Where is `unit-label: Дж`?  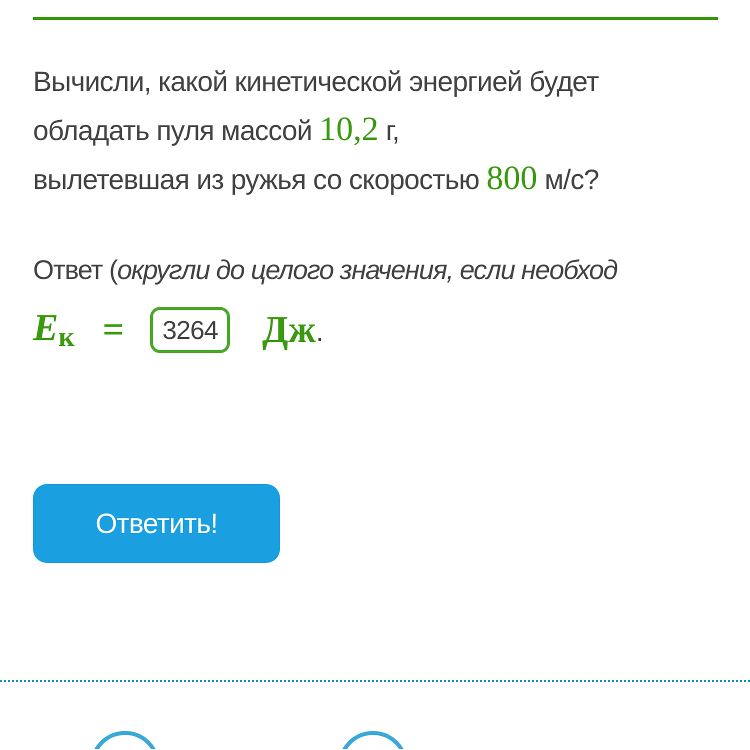
unit-label: Дж is located at coordinates (289, 330).